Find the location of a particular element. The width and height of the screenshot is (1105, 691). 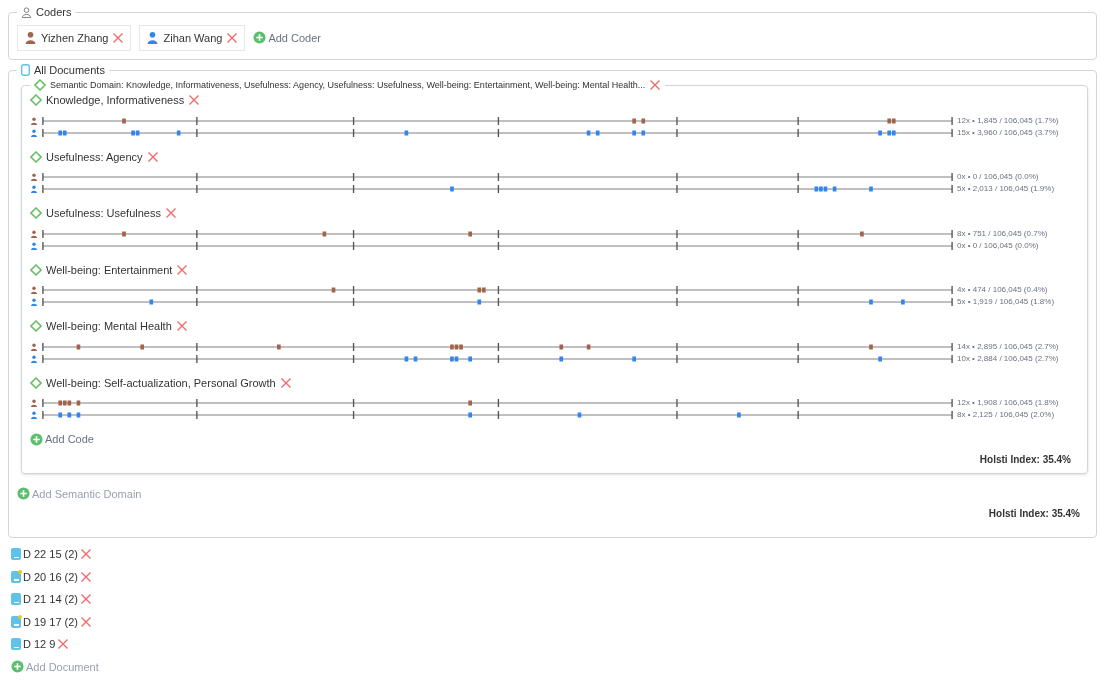

document-name: D 12 9 is located at coordinates (39, 644).